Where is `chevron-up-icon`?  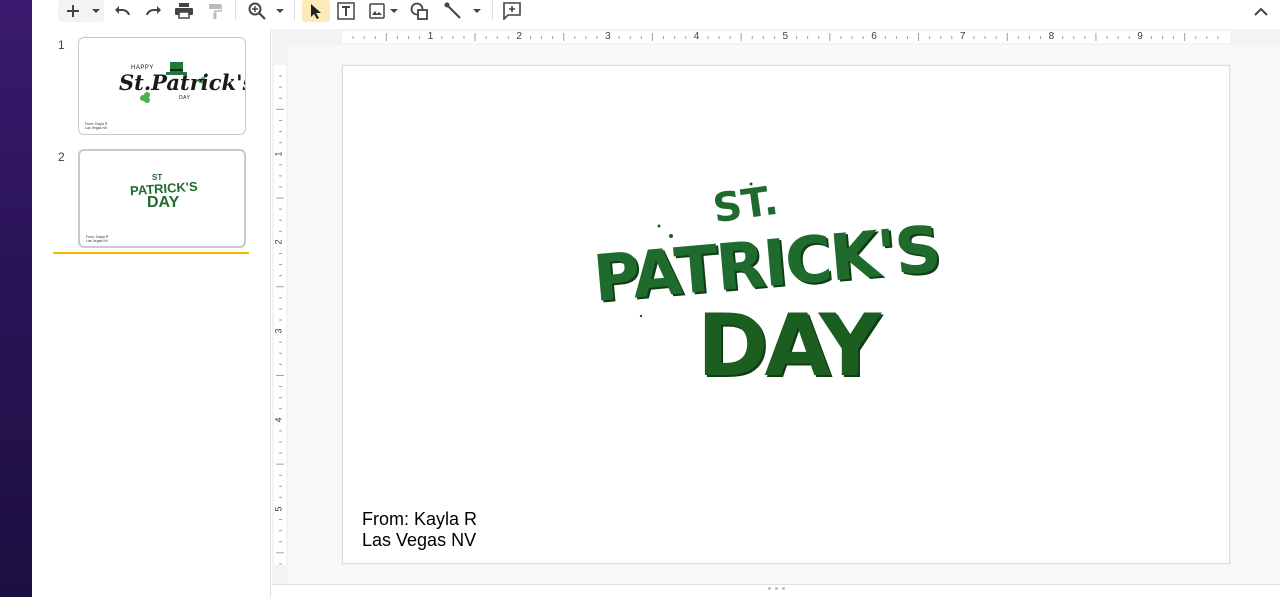 chevron-up-icon is located at coordinates (1261, 11).